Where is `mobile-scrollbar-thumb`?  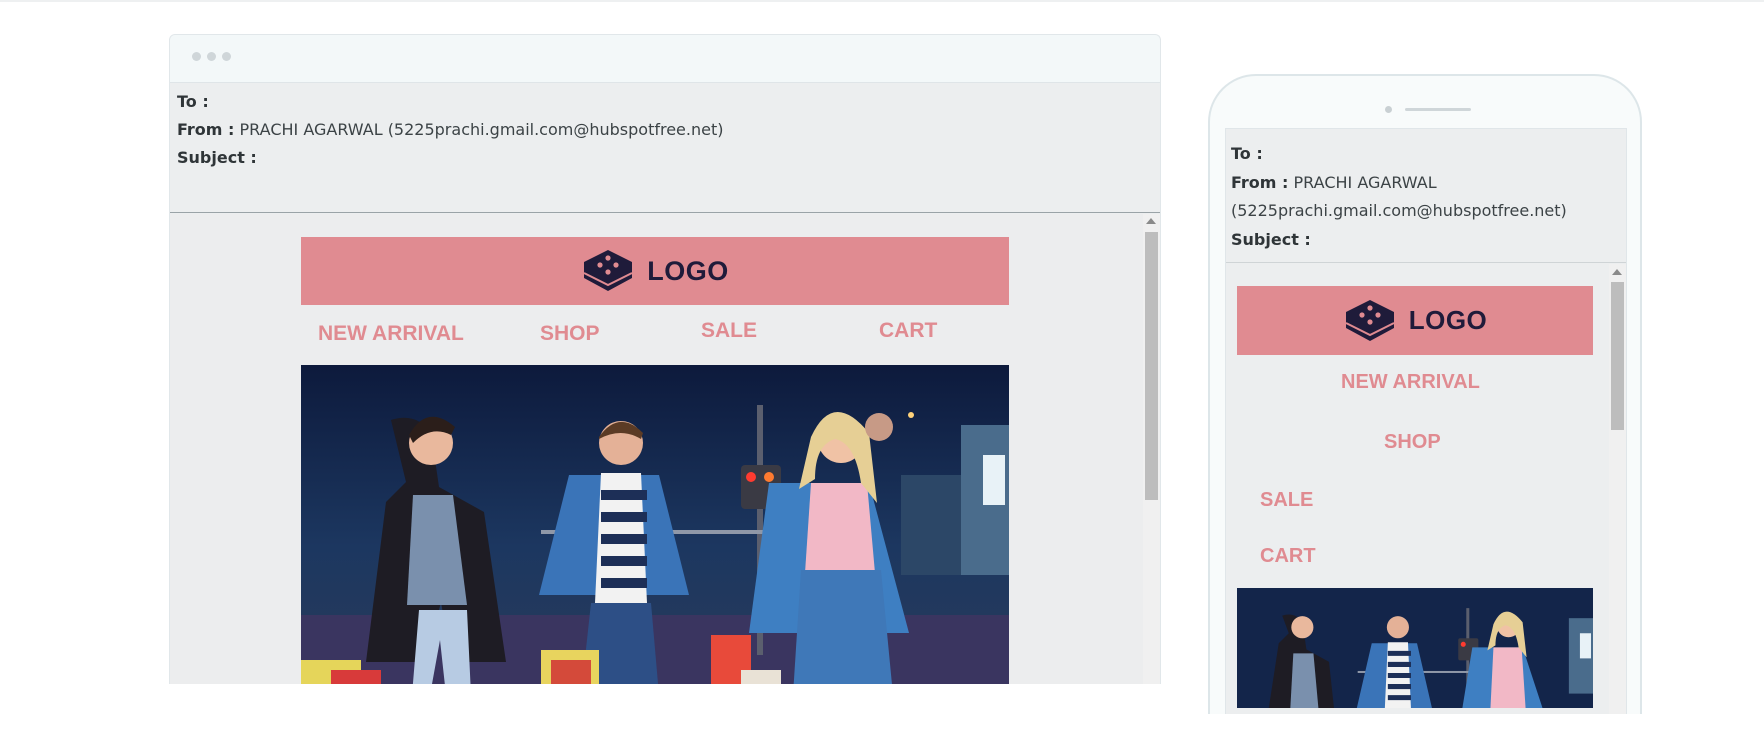
mobile-scrollbar-thumb is located at coordinates (1617, 356).